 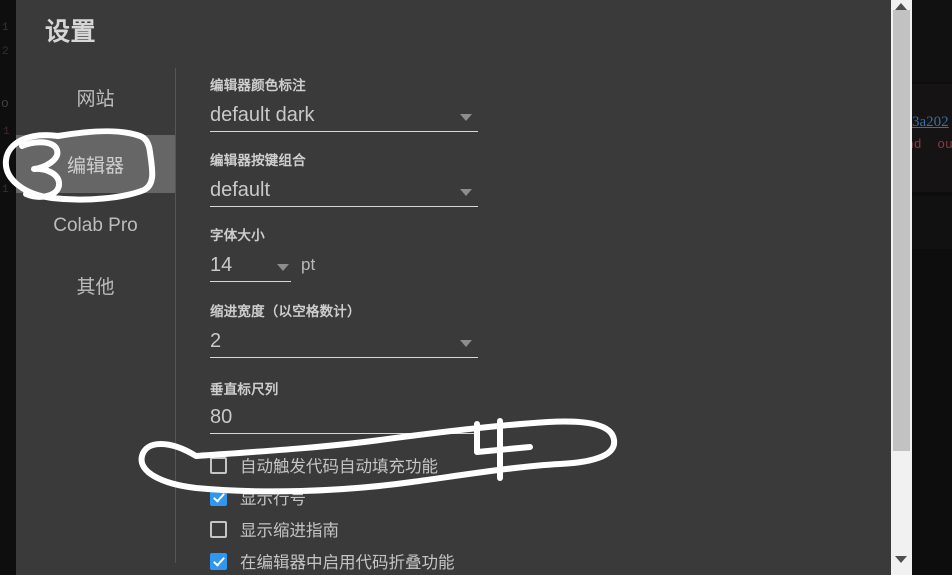 I want to click on field-editor-color-theme: 编辑器颜色标注 default dark, so click(x=344, y=103).